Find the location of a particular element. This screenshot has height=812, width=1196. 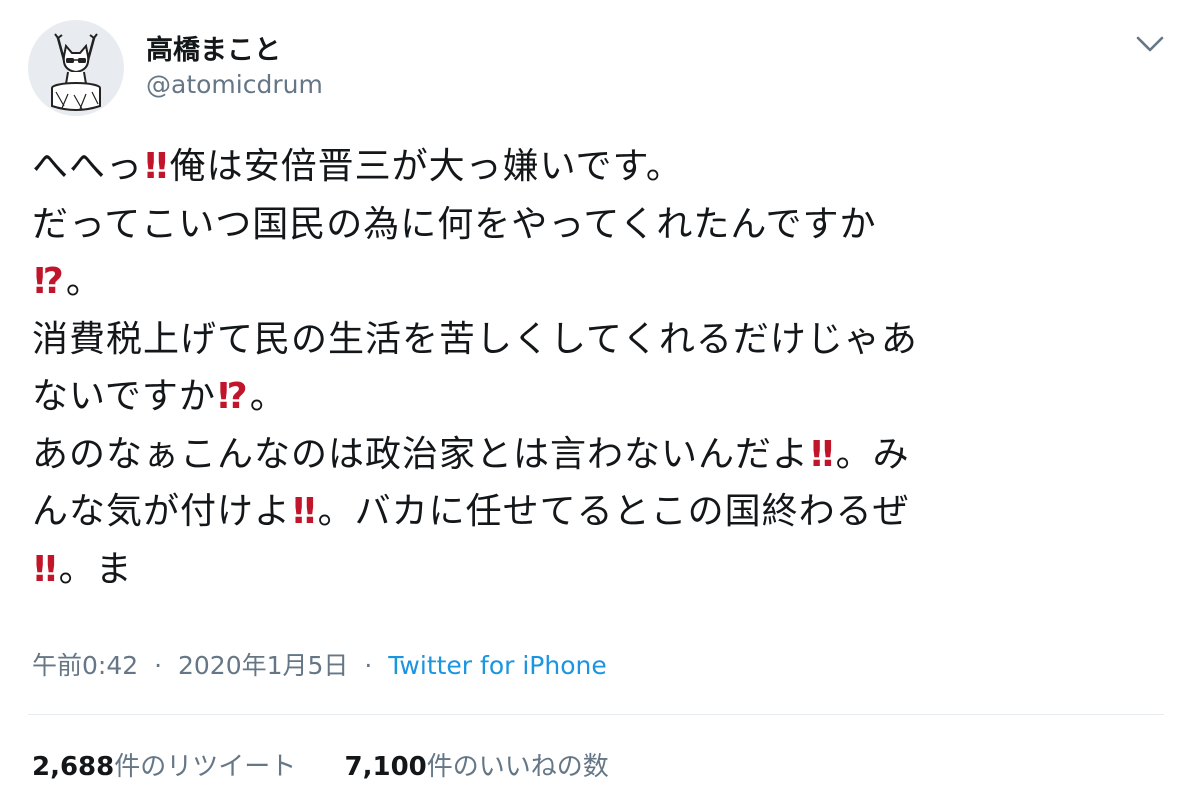

likes-stat: 7,100件のいいねの数 is located at coordinates (477, 764).